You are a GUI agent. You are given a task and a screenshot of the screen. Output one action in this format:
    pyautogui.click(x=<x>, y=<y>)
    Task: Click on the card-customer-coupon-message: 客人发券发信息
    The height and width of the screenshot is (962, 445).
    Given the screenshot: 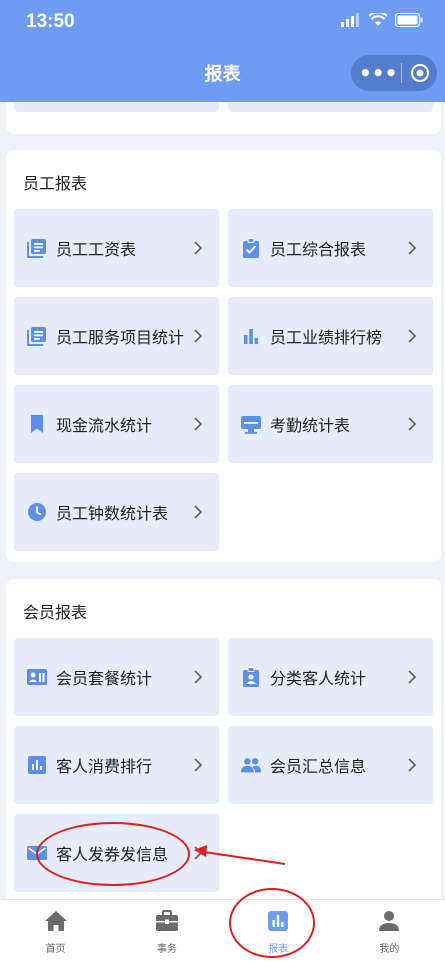 What is the action you would take?
    pyautogui.click(x=116, y=853)
    